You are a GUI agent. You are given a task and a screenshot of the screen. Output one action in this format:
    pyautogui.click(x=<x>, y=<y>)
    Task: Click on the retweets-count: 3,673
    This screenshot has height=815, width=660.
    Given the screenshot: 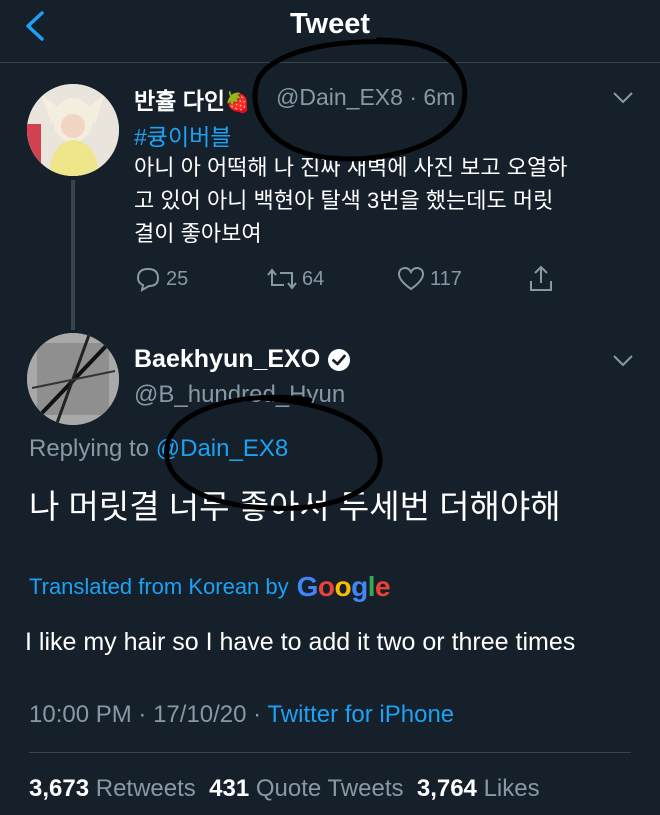 What is the action you would take?
    pyautogui.click(x=59, y=788)
    